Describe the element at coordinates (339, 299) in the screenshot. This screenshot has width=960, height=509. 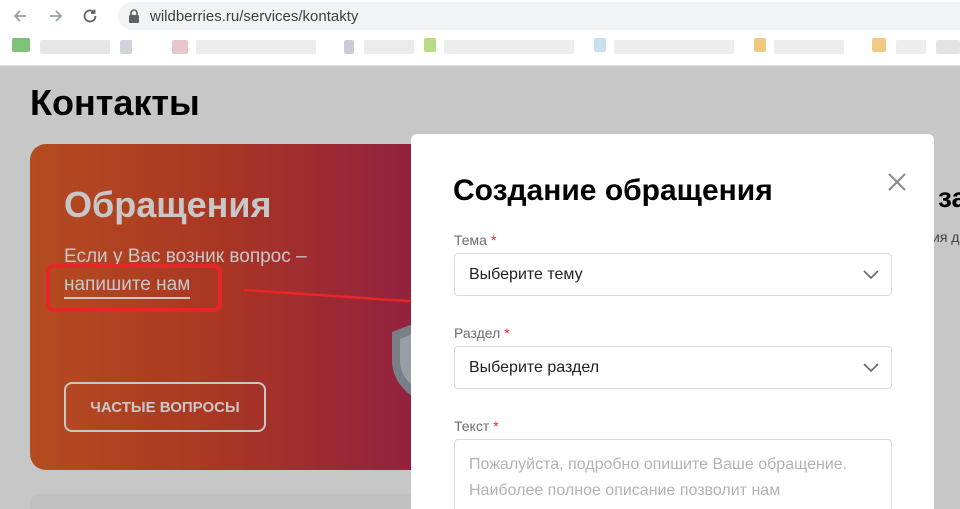
I see `annotation-arrow-icon` at that location.